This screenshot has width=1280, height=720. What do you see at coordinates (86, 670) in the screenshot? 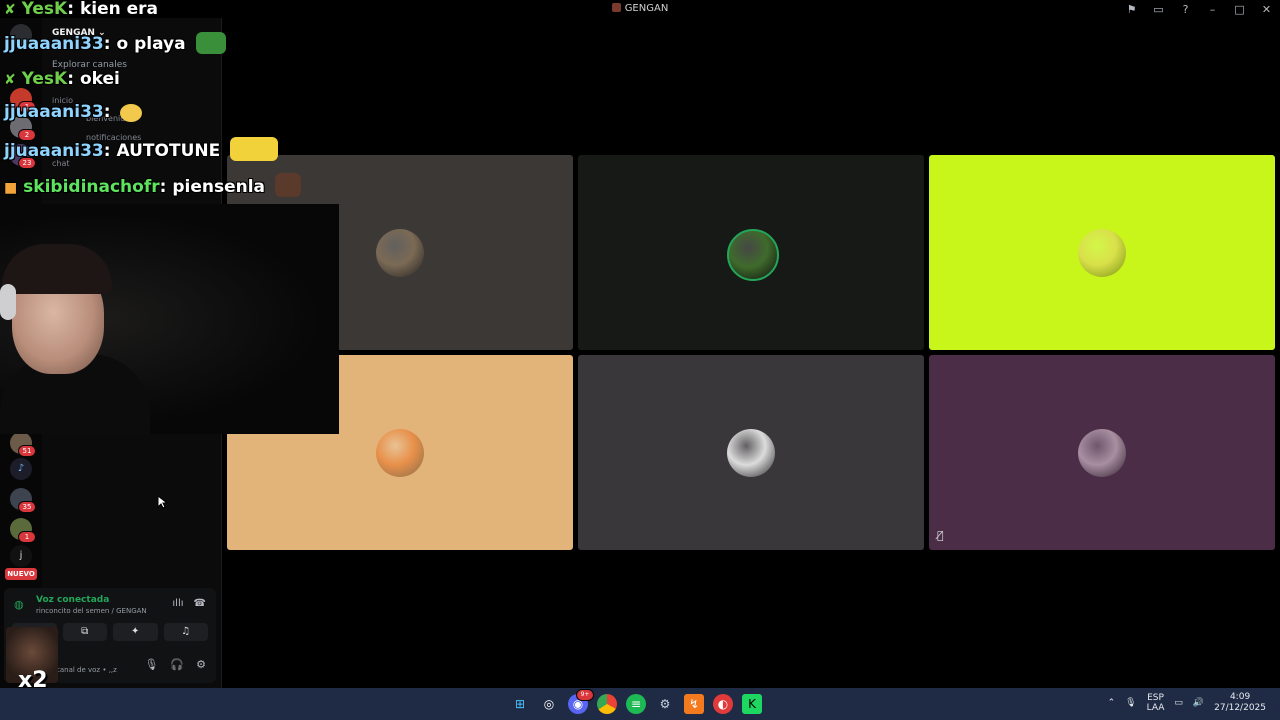
I see `user-status: canal de voz • ,,z` at bounding box center [86, 670].